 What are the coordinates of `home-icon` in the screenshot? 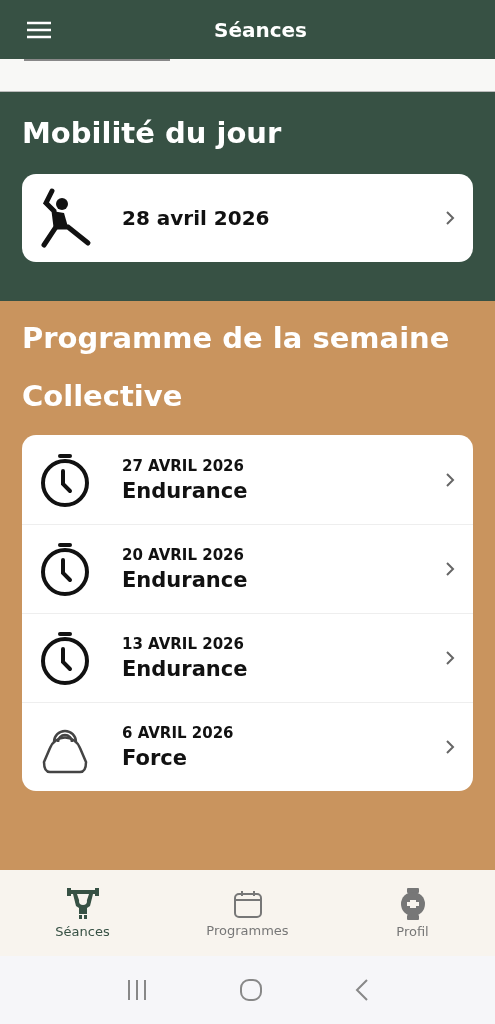 It's located at (251, 990).